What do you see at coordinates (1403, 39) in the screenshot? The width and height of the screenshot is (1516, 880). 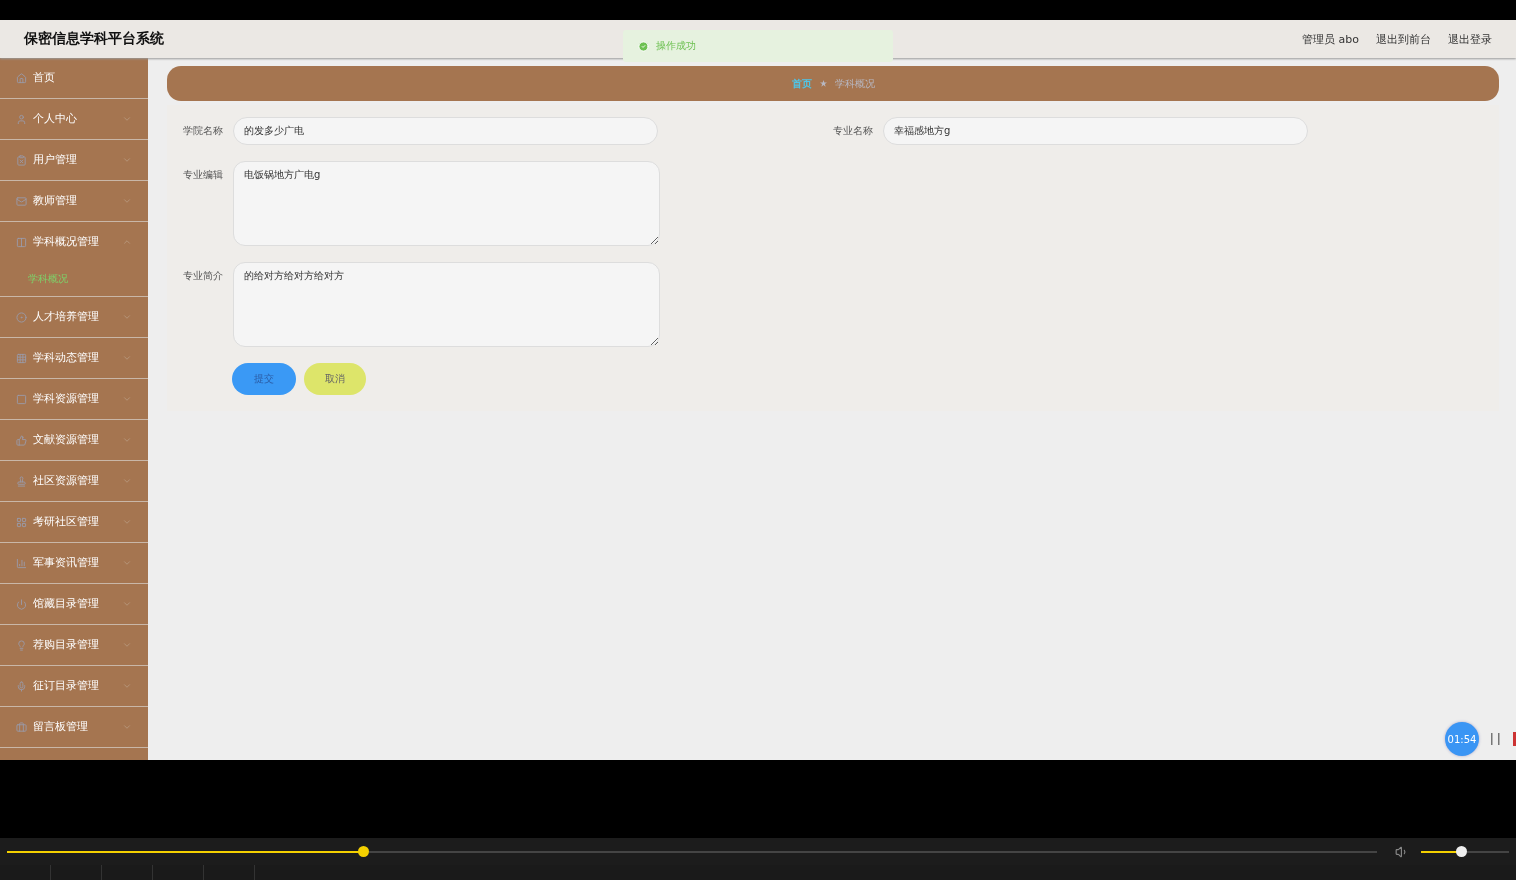 I see `header-link: 退出到前台` at bounding box center [1403, 39].